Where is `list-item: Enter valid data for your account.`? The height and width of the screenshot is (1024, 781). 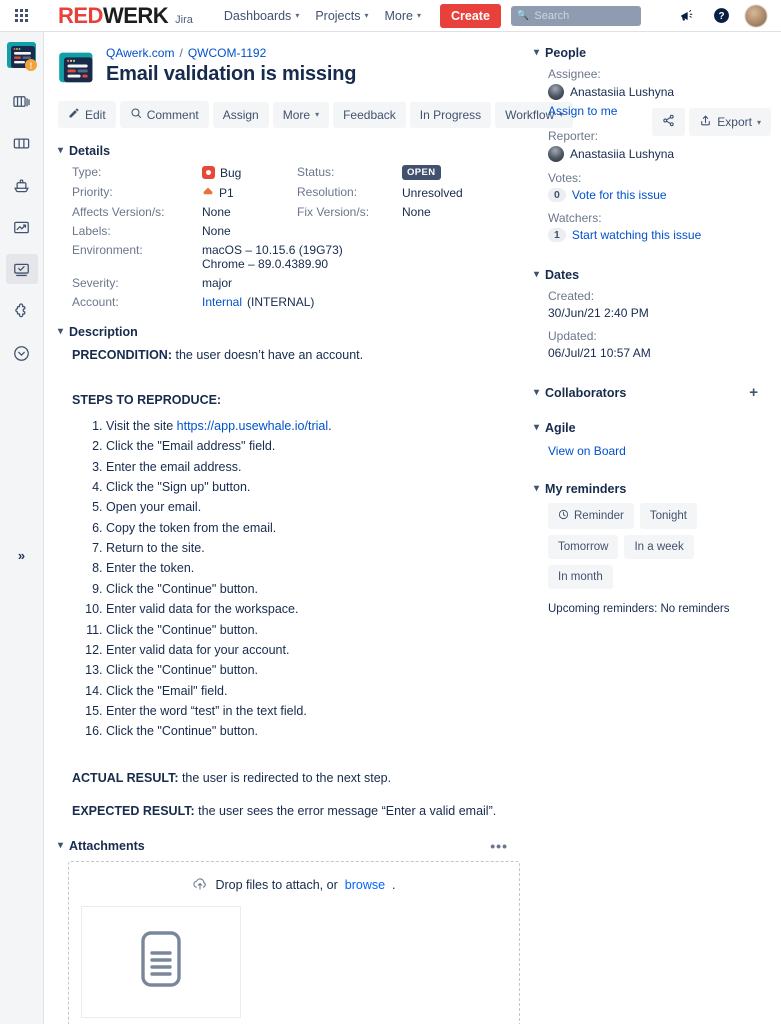 list-item: Enter valid data for your account. is located at coordinates (310, 650).